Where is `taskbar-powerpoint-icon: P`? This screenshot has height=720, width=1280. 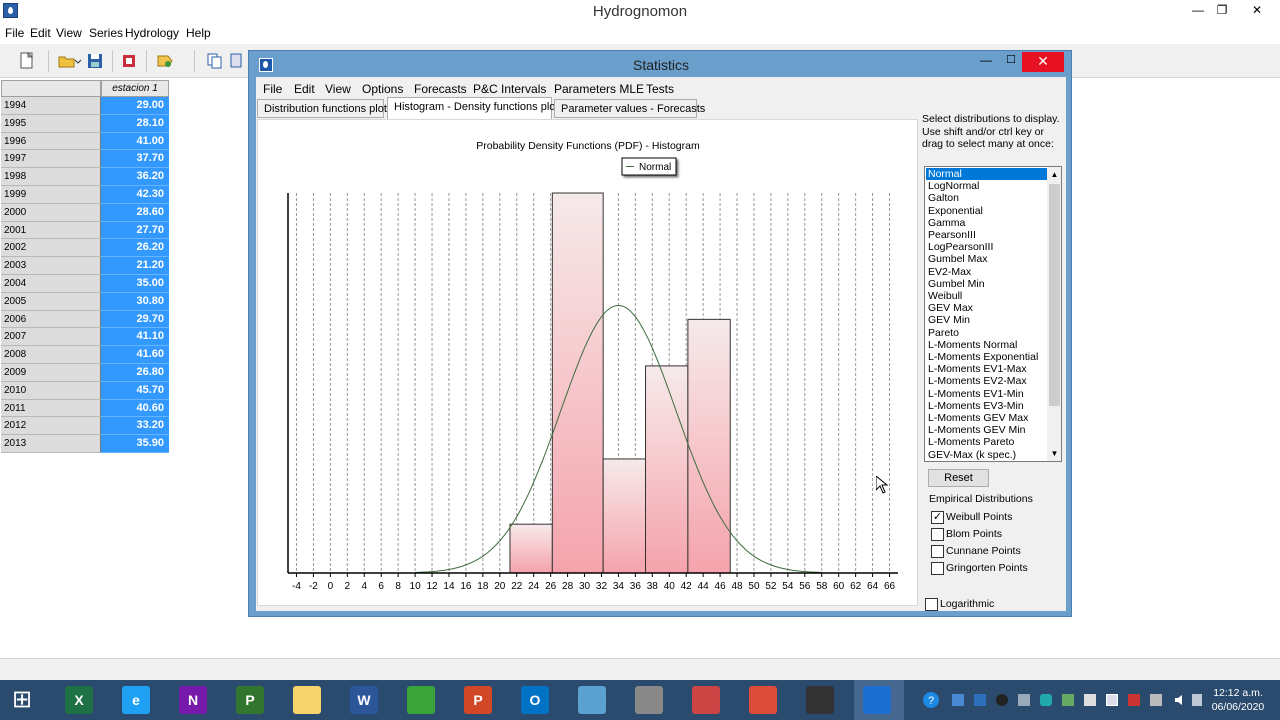 taskbar-powerpoint-icon: P is located at coordinates (478, 700).